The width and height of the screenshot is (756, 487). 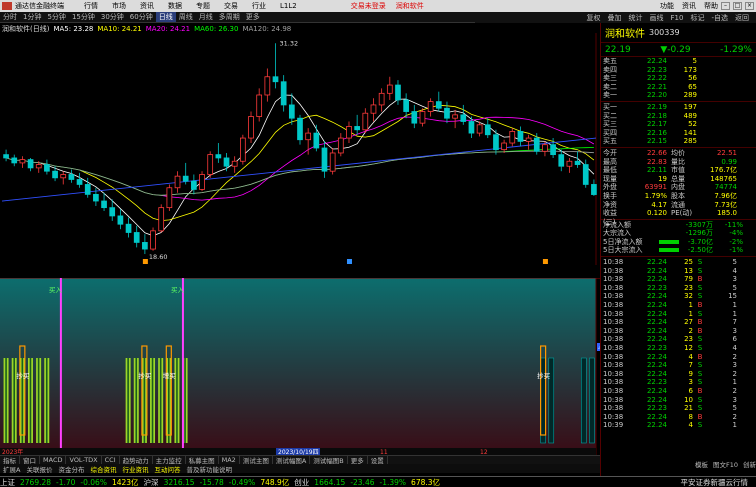 I want to click on period-5: 60分钟, so click(x=141, y=17).